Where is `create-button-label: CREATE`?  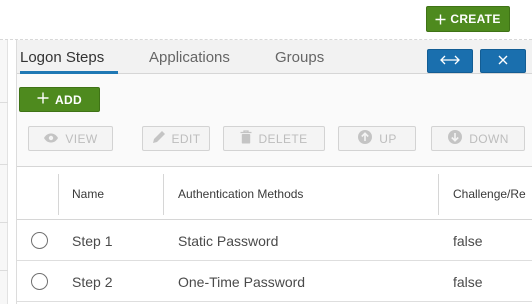
create-button-label: CREATE is located at coordinates (475, 19).